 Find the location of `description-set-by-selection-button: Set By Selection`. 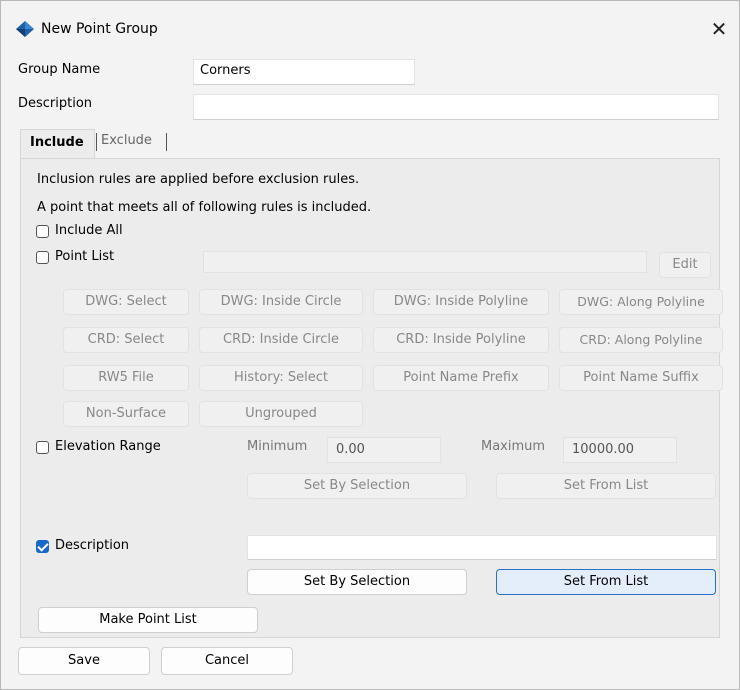

description-set-by-selection-button: Set By Selection is located at coordinates (357, 582).